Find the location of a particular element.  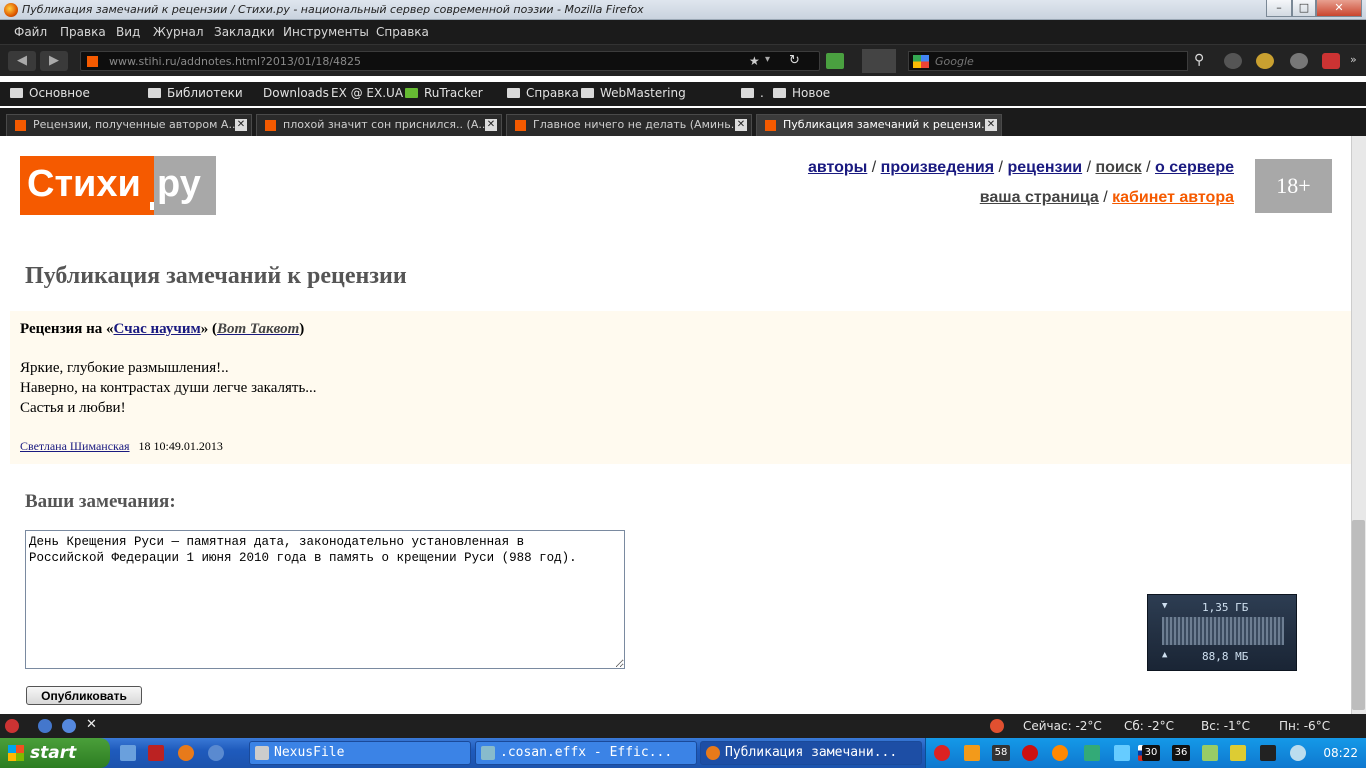

persona-icon is located at coordinates (879, 61).